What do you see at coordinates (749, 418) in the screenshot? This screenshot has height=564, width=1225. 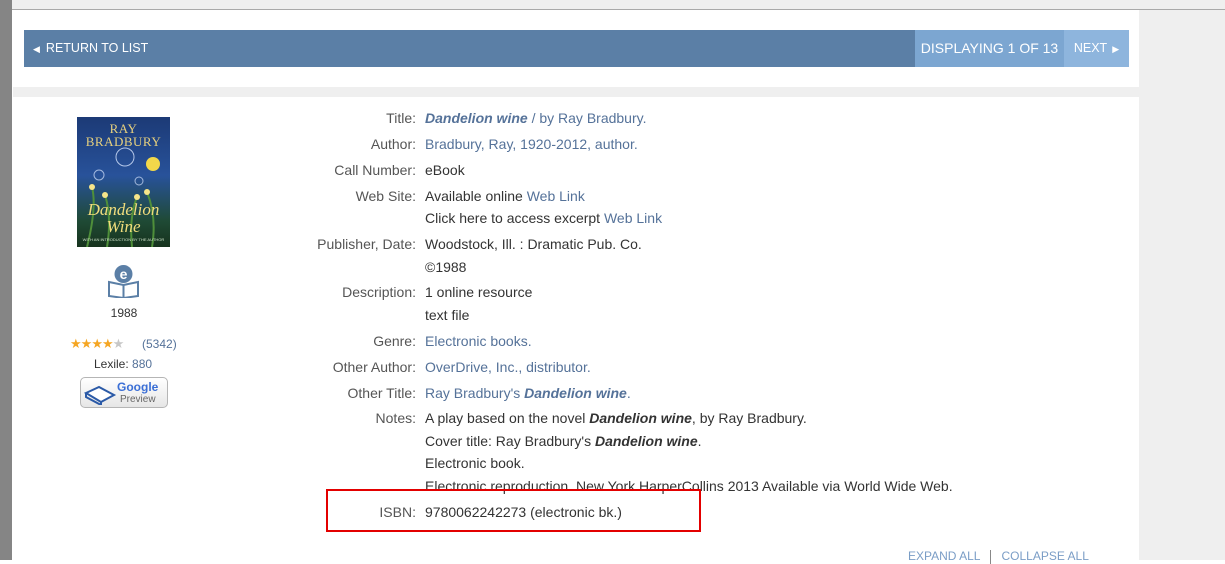 I see `notes-1-post: , by Ray Bradbury.` at bounding box center [749, 418].